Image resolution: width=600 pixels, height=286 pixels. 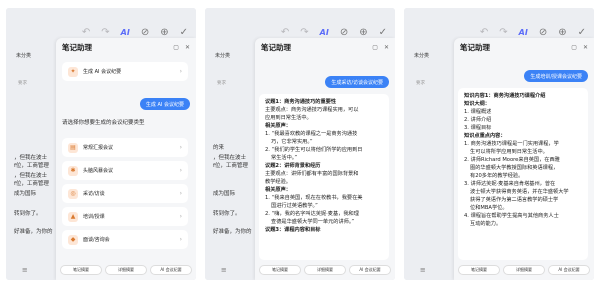 What do you see at coordinates (311, 134) in the screenshot?
I see `minutes-line: 1. “我最喜欢教的课程之一是商务沟通技` at bounding box center [311, 134].